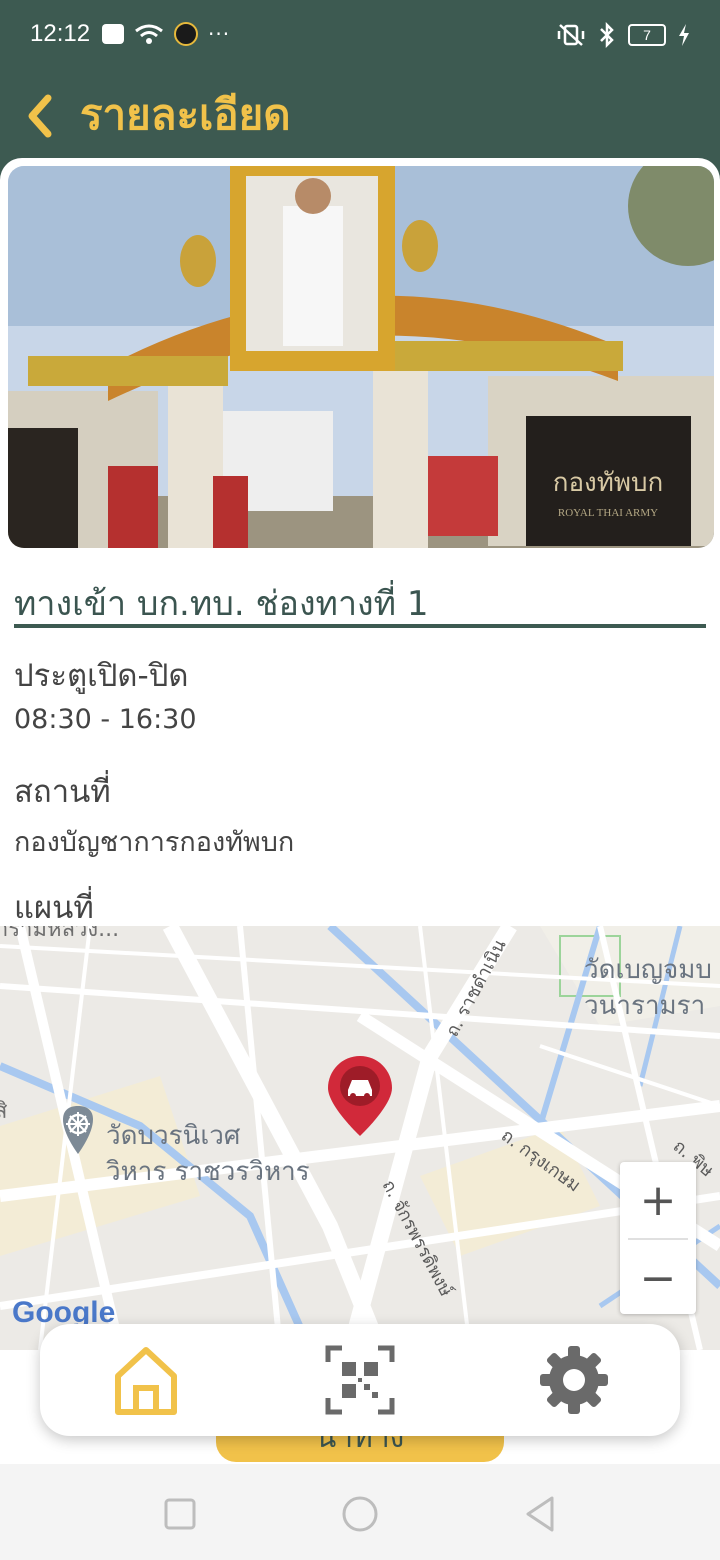 The image size is (720, 1560). What do you see at coordinates (360, 112) in the screenshot?
I see `app-bar: รายละเอียด` at bounding box center [360, 112].